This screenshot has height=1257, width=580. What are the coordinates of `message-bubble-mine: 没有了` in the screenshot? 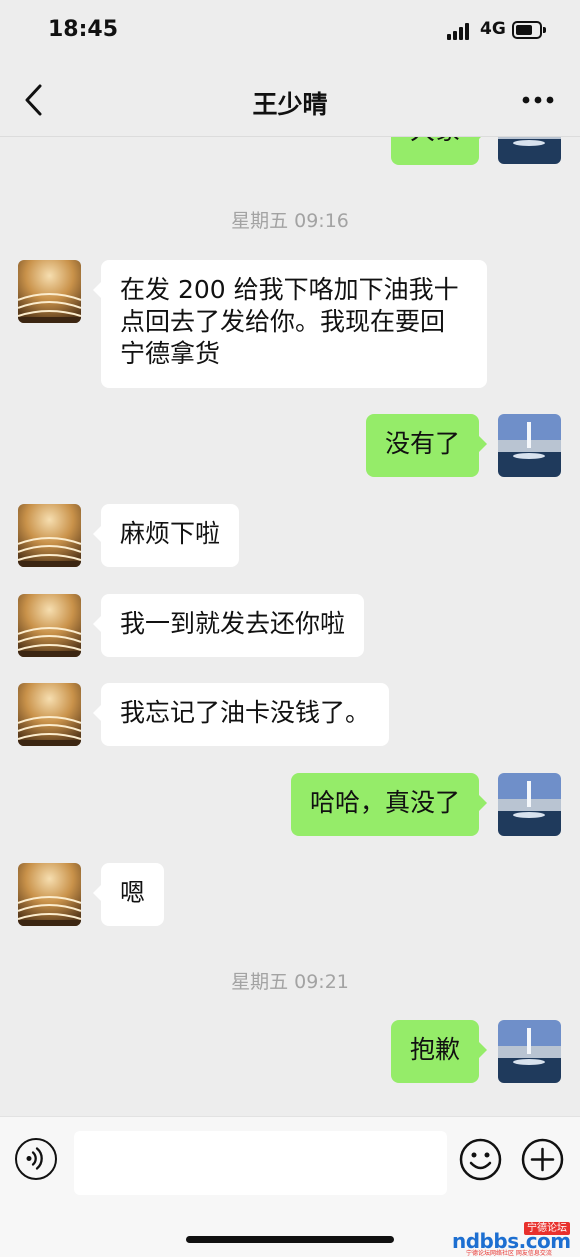 It's located at (426, 445).